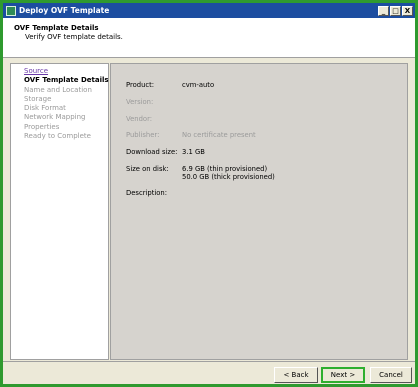 This screenshot has width=418, height=387. Describe the element at coordinates (64, 10) in the screenshot. I see `window-title: Deploy OVF Template` at that location.